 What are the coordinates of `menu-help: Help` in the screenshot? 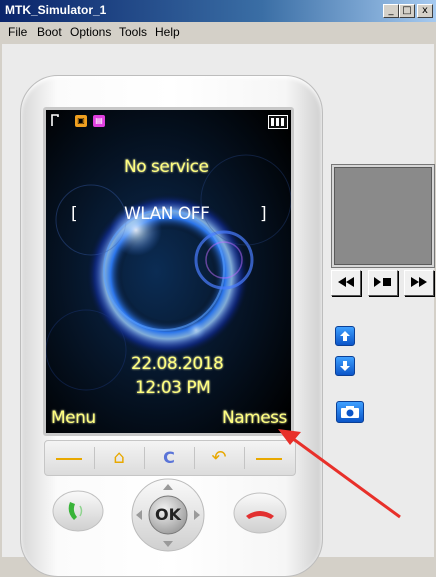 It's located at (167, 32).